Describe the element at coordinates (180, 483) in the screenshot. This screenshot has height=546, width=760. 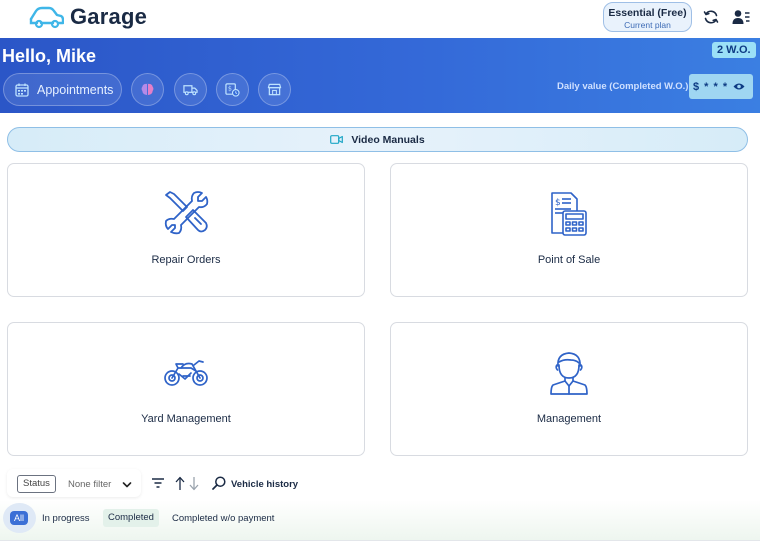
I see `sort-ascending-icon` at that location.